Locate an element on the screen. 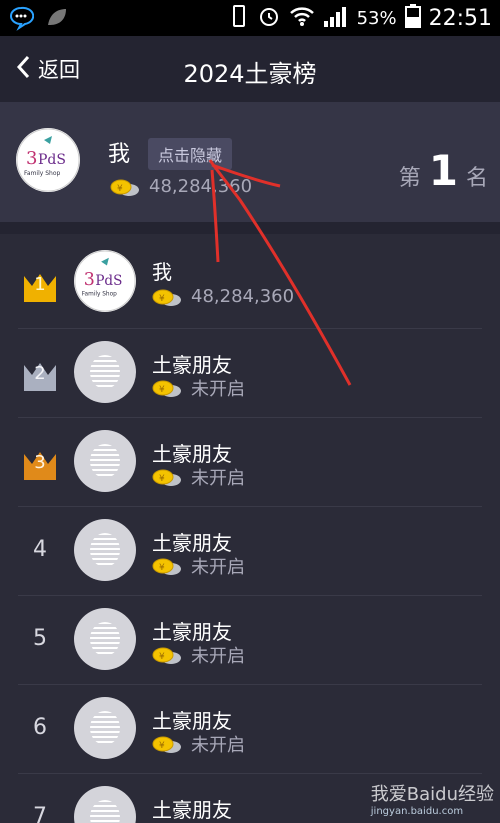  rank-number: 2 is located at coordinates (40, 373).